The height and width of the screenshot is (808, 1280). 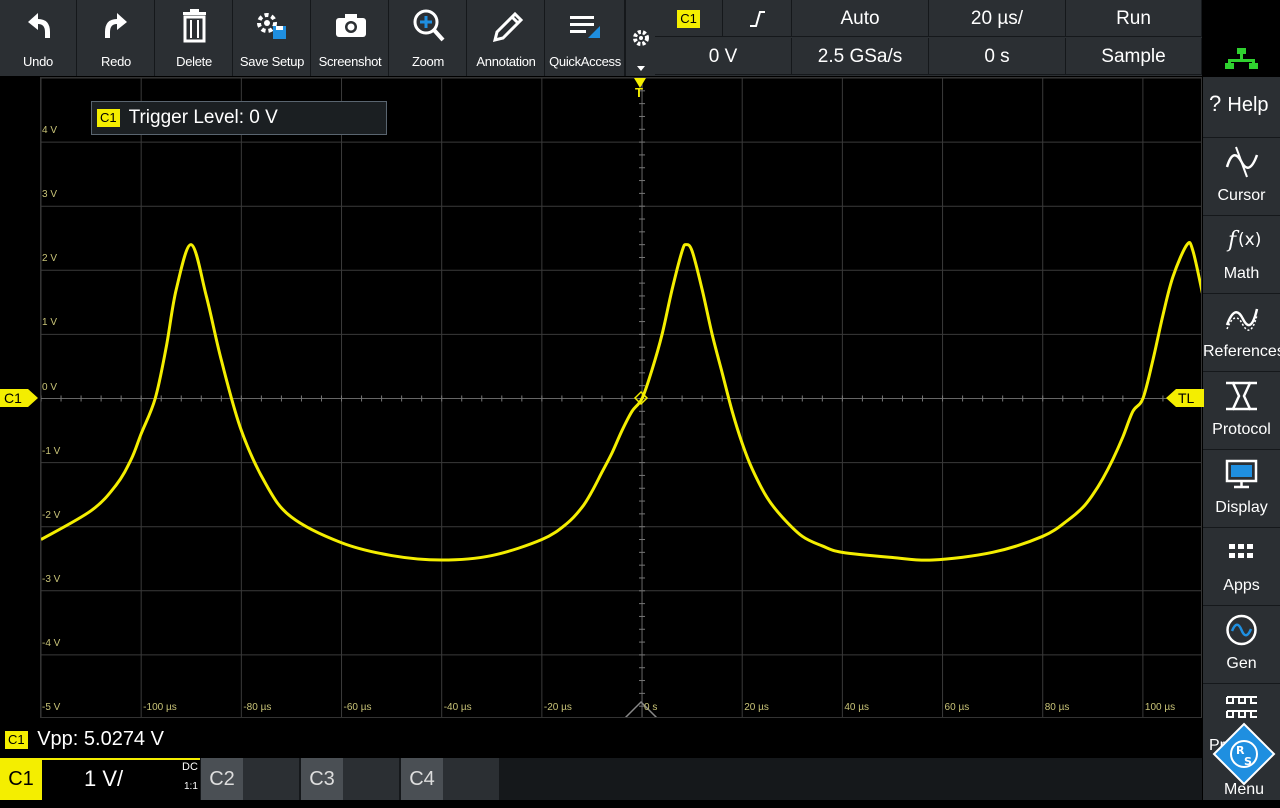 What do you see at coordinates (641, 50) in the screenshot?
I see `gear-icon` at bounding box center [641, 50].